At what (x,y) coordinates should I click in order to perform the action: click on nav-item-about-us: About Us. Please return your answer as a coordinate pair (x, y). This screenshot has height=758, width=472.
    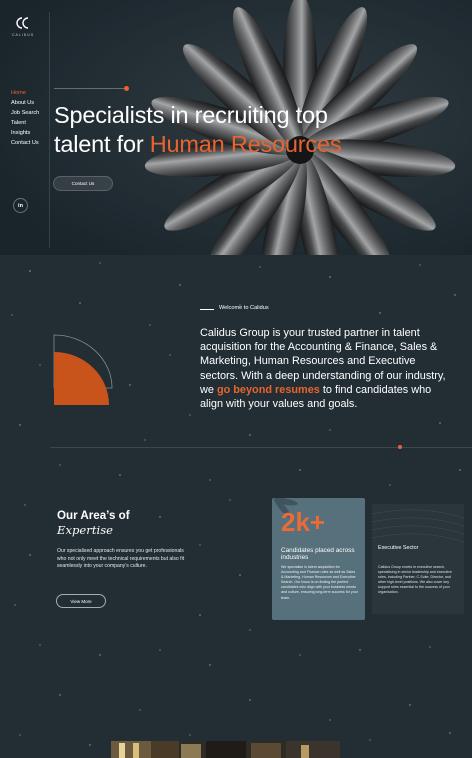
    Looking at the image, I should click on (25, 103).